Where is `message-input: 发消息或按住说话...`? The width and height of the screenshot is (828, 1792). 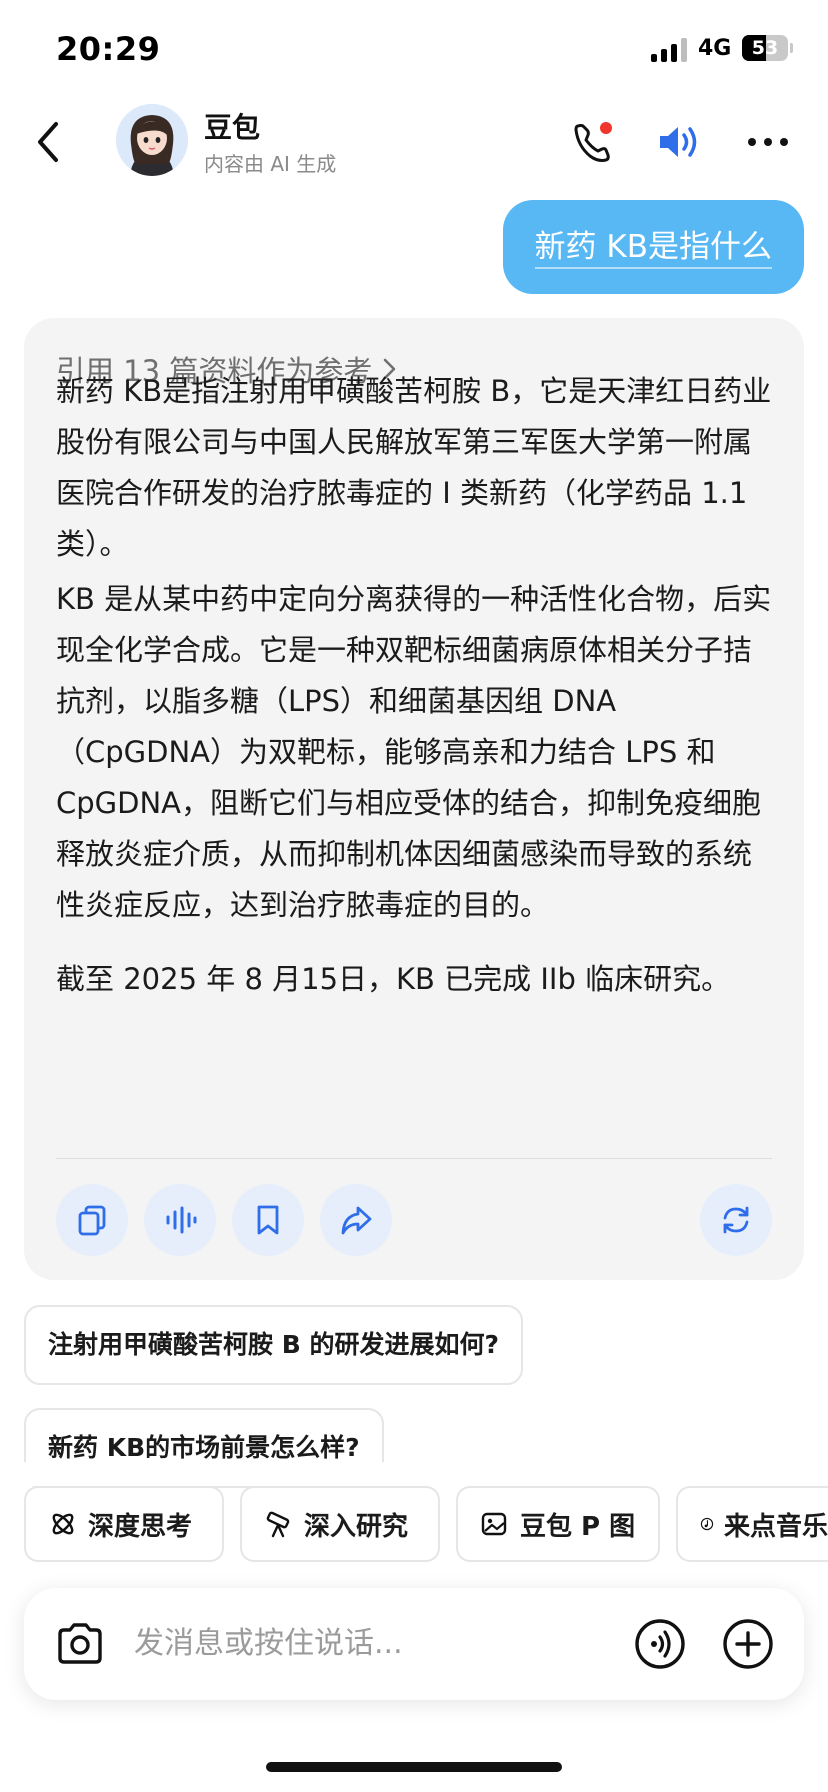 message-input: 发消息或按住说话... is located at coordinates (268, 1644).